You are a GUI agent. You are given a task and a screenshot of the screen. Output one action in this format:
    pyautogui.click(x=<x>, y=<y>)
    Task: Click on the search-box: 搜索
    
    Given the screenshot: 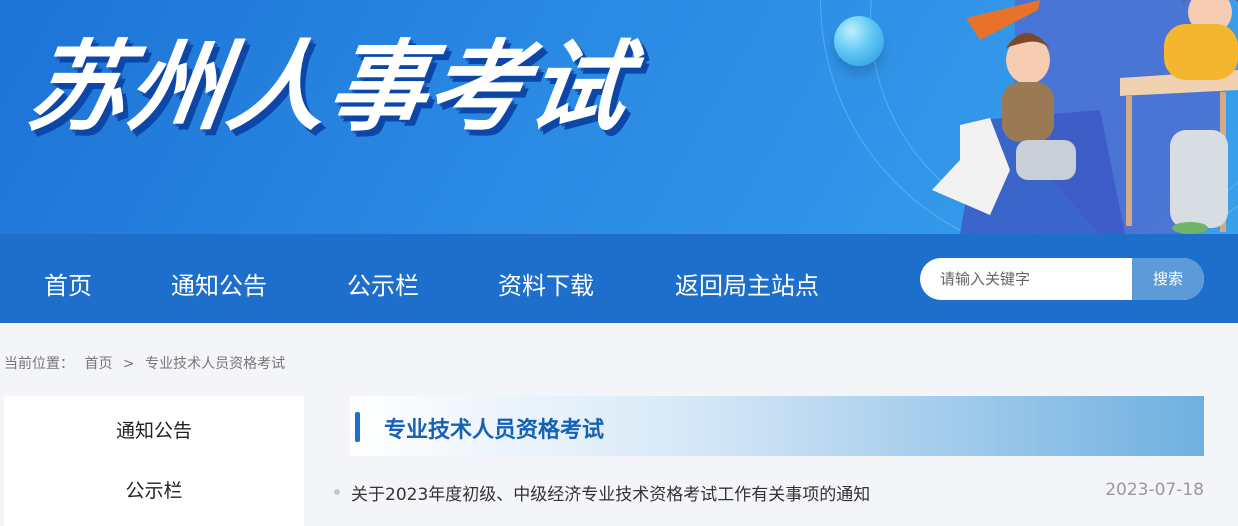 What is the action you would take?
    pyautogui.click(x=1062, y=279)
    